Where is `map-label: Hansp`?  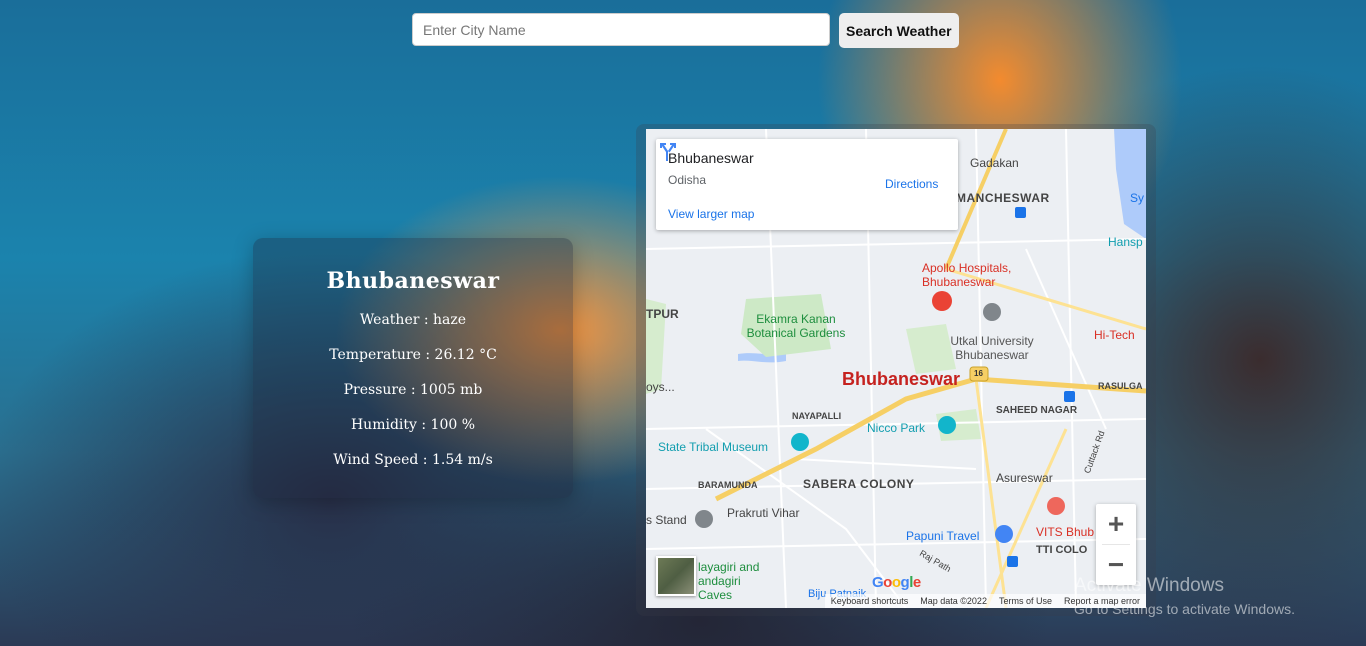 map-label: Hansp is located at coordinates (1125, 242).